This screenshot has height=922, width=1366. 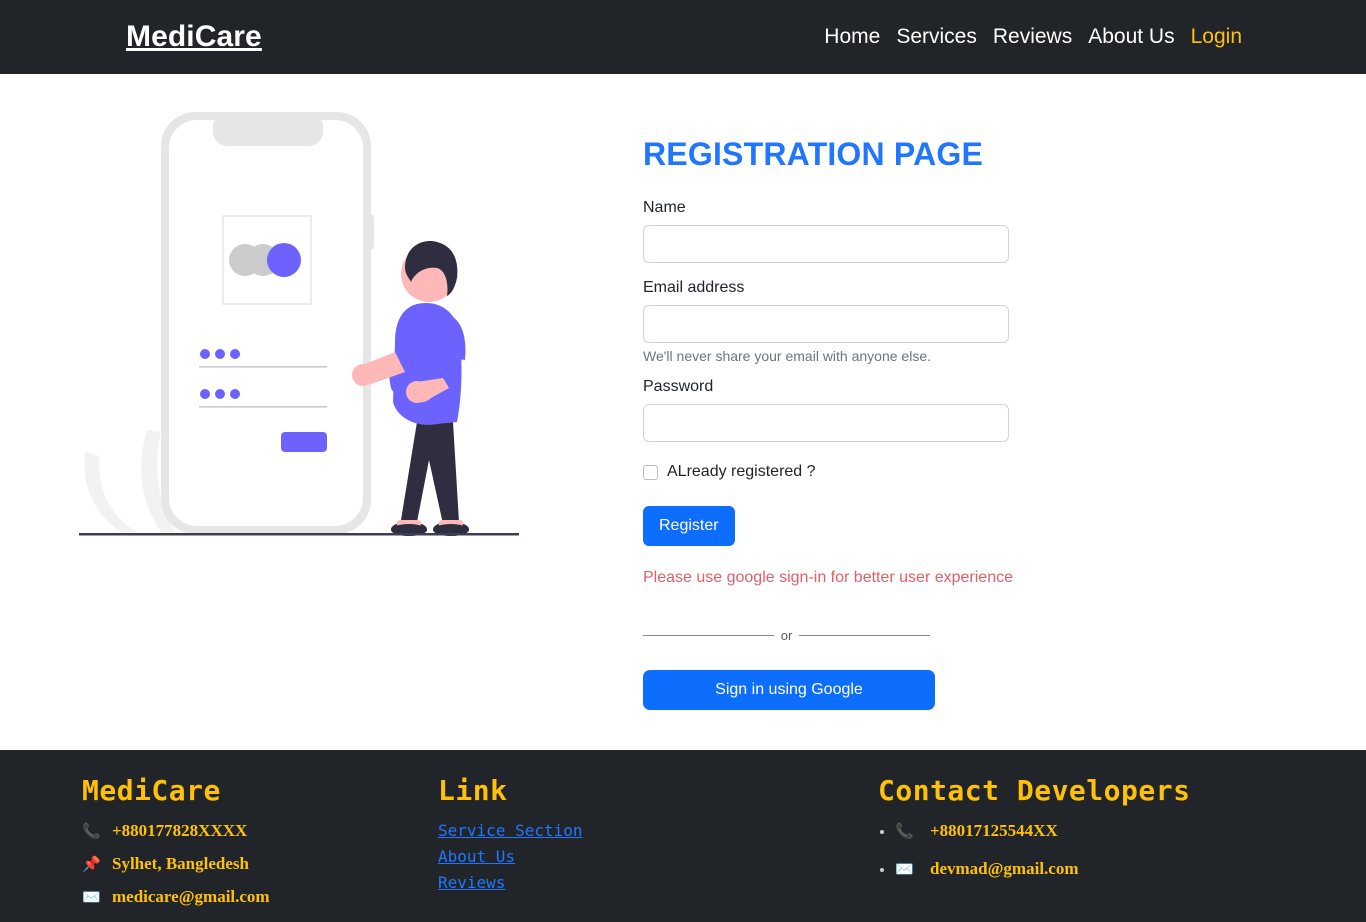 I want to click on footer-link-list: Service Section About Us Reviews, so click(x=644, y=857).